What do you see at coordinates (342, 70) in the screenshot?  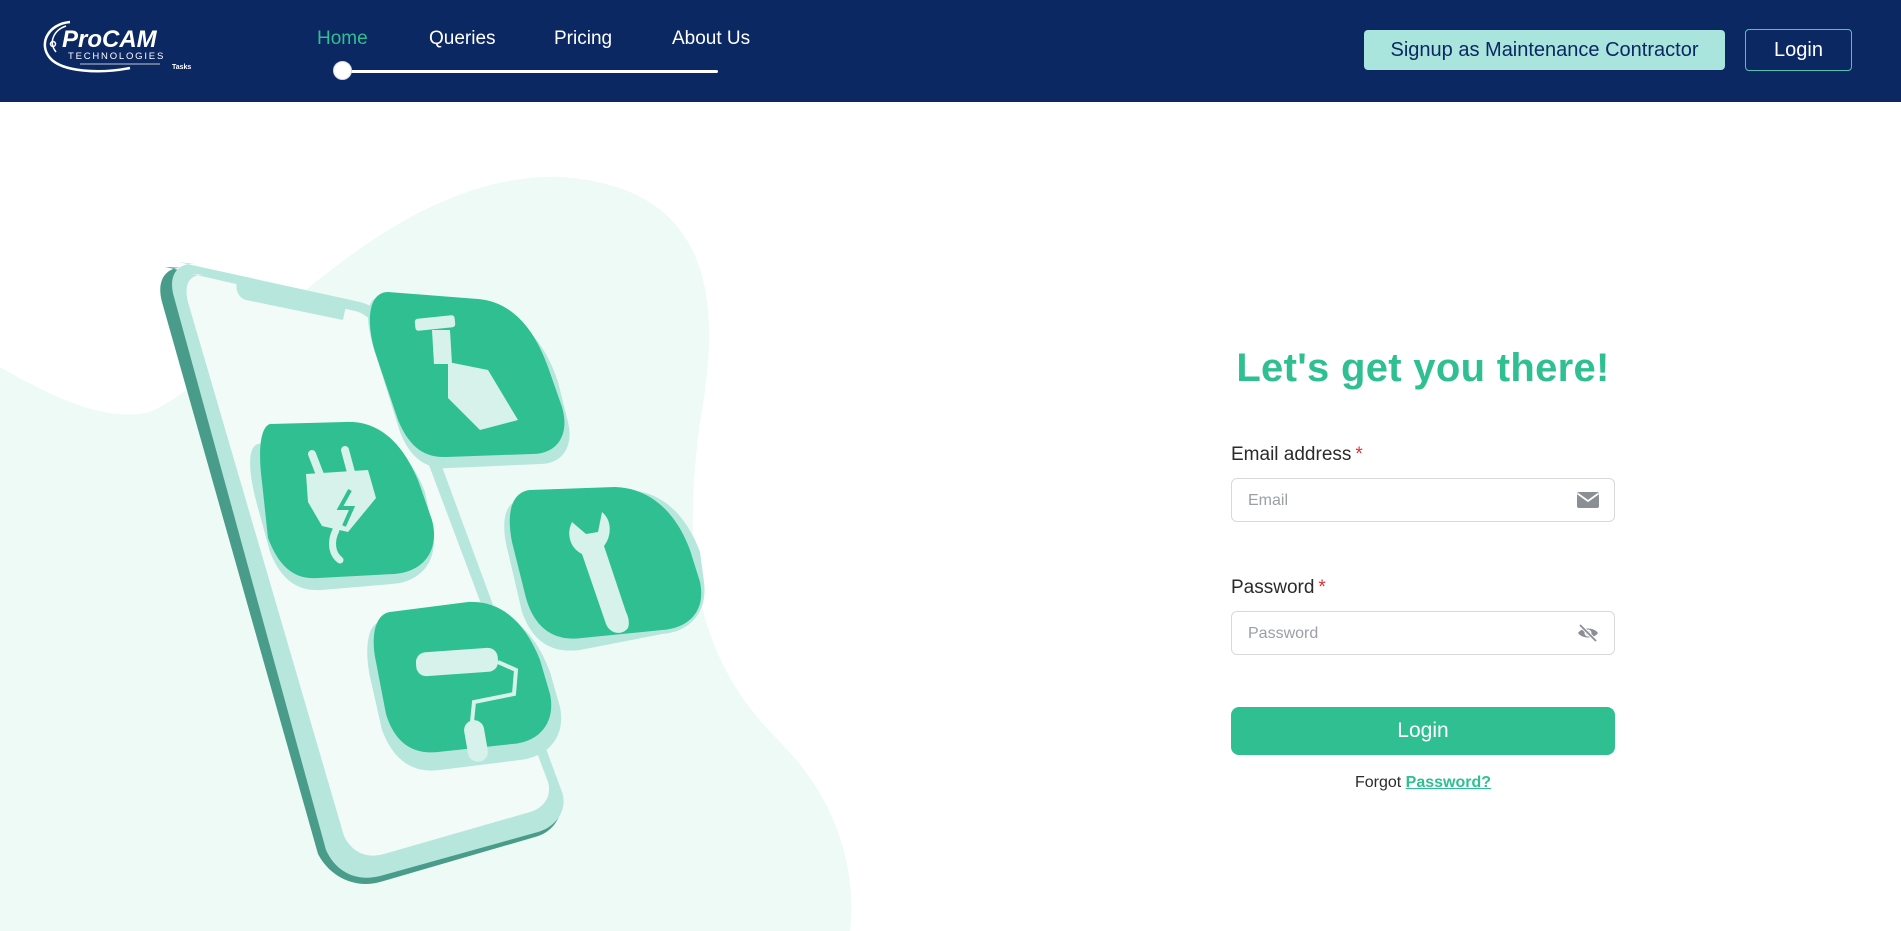 I see `nav-indicator-knob` at bounding box center [342, 70].